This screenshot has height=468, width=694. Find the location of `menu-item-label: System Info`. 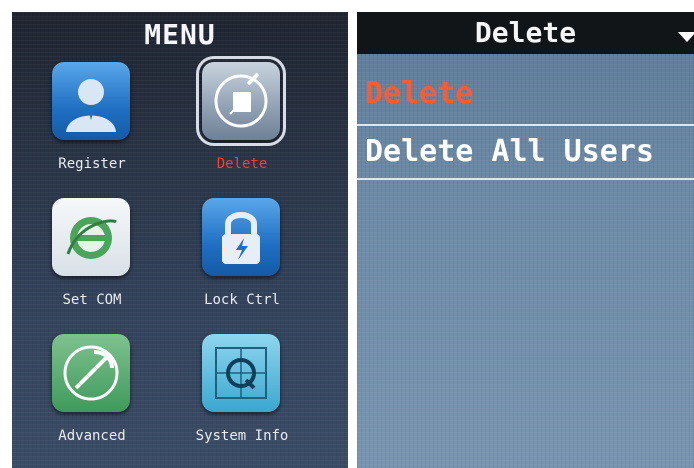

menu-item-label: System Info is located at coordinates (242, 436).